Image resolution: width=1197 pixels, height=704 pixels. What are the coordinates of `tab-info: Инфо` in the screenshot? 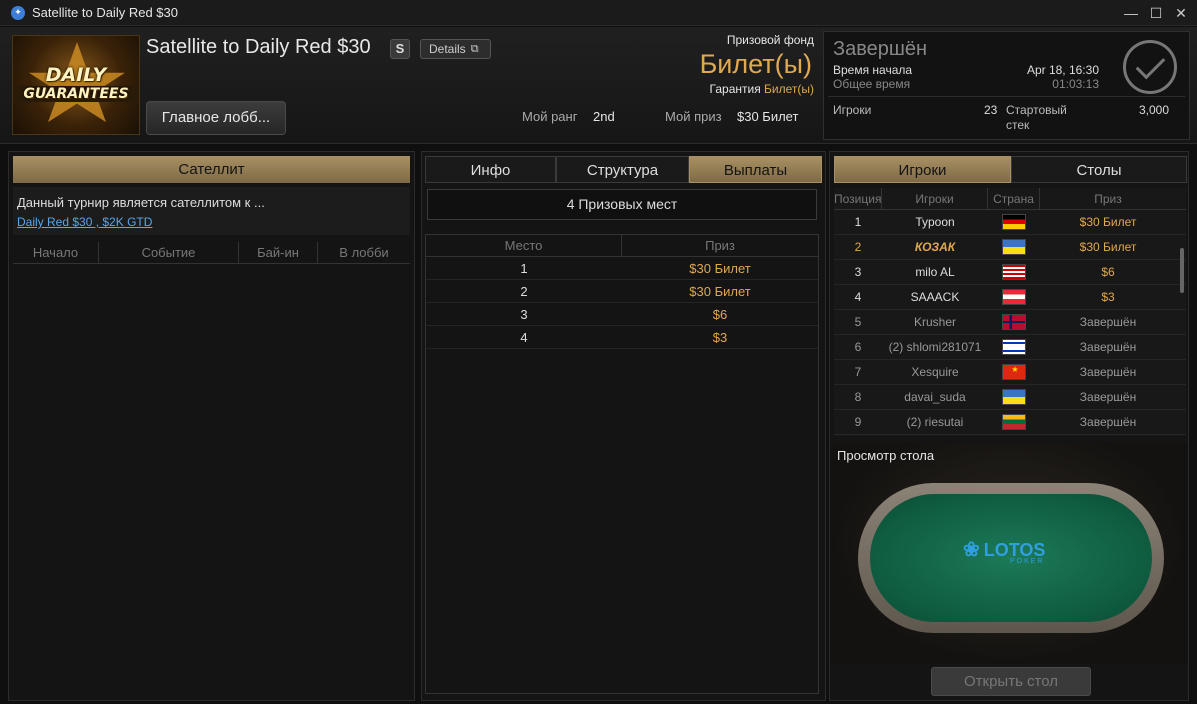 It's located at (490, 169).